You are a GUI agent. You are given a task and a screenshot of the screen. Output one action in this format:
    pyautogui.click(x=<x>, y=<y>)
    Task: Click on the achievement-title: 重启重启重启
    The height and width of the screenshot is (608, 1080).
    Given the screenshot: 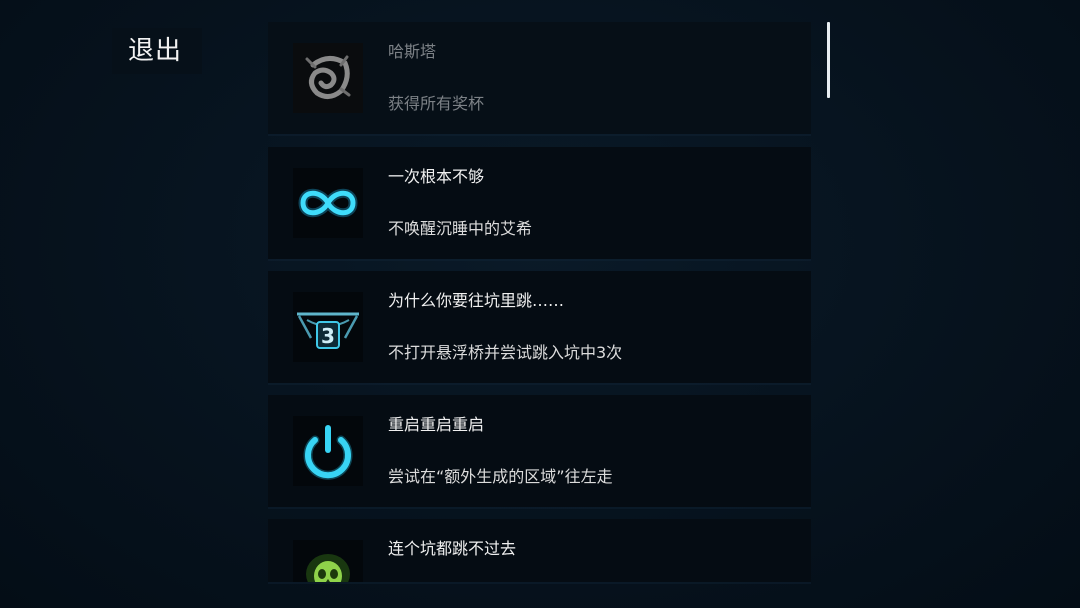 What is the action you would take?
    pyautogui.click(x=436, y=424)
    